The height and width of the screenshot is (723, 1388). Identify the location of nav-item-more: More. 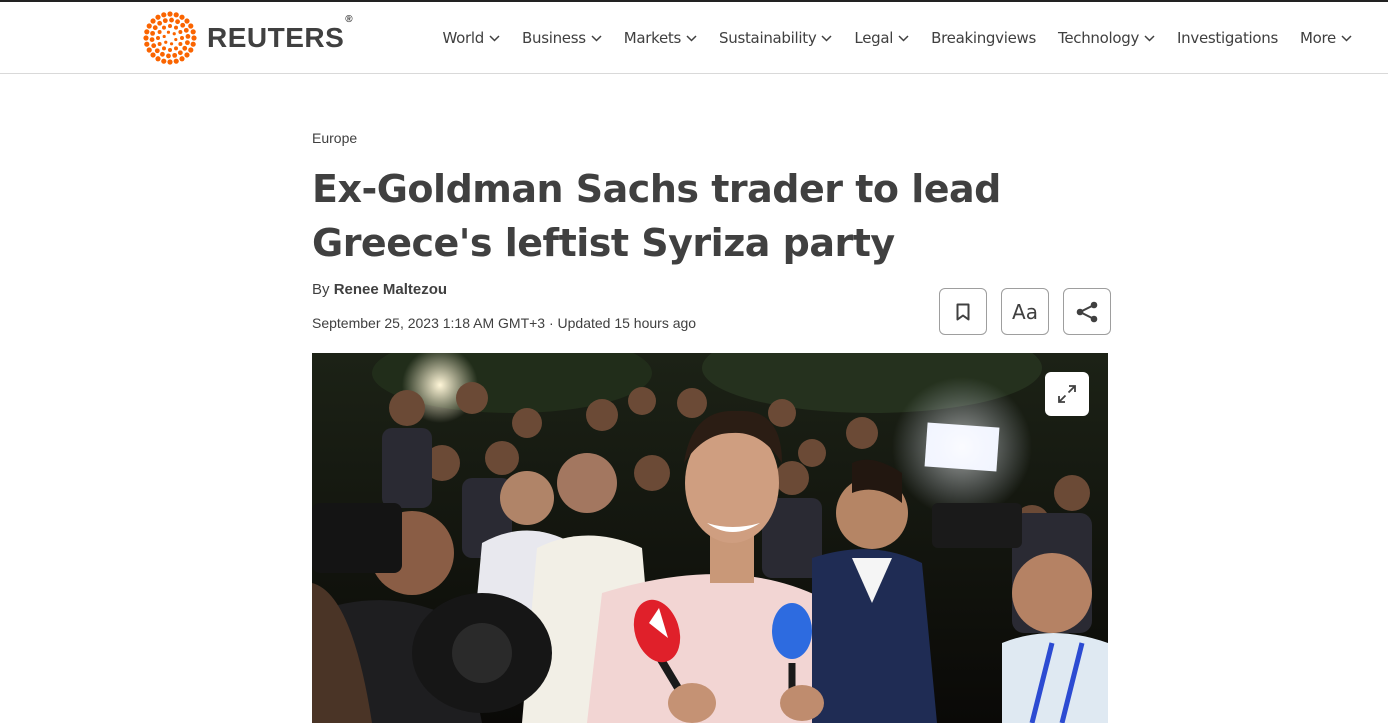
(1326, 38).